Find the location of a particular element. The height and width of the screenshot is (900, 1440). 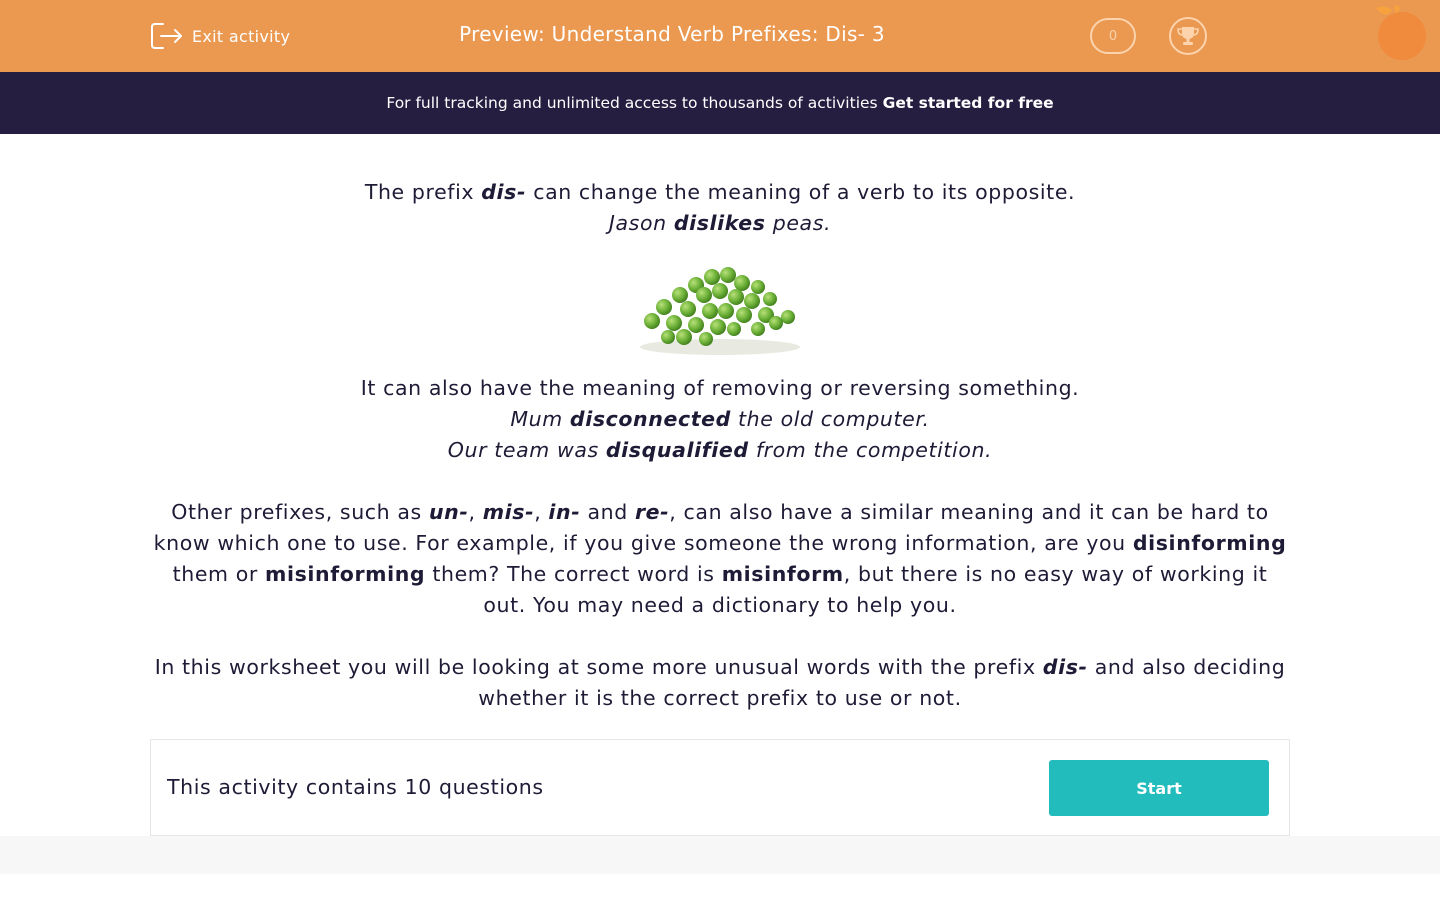

text-span: them or is located at coordinates (219, 574).